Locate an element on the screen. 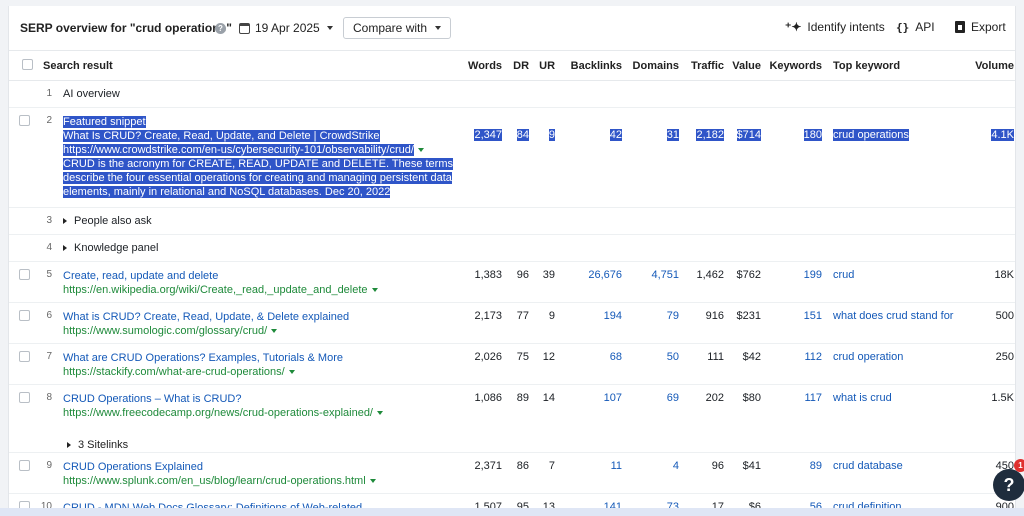  domains-link: 31 is located at coordinates (673, 135).